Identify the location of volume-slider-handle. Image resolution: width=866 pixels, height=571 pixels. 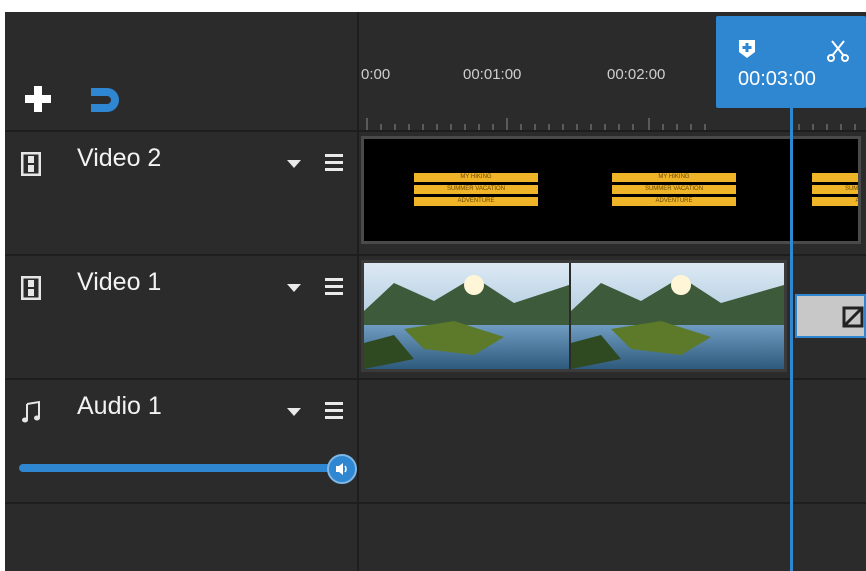
(342, 469).